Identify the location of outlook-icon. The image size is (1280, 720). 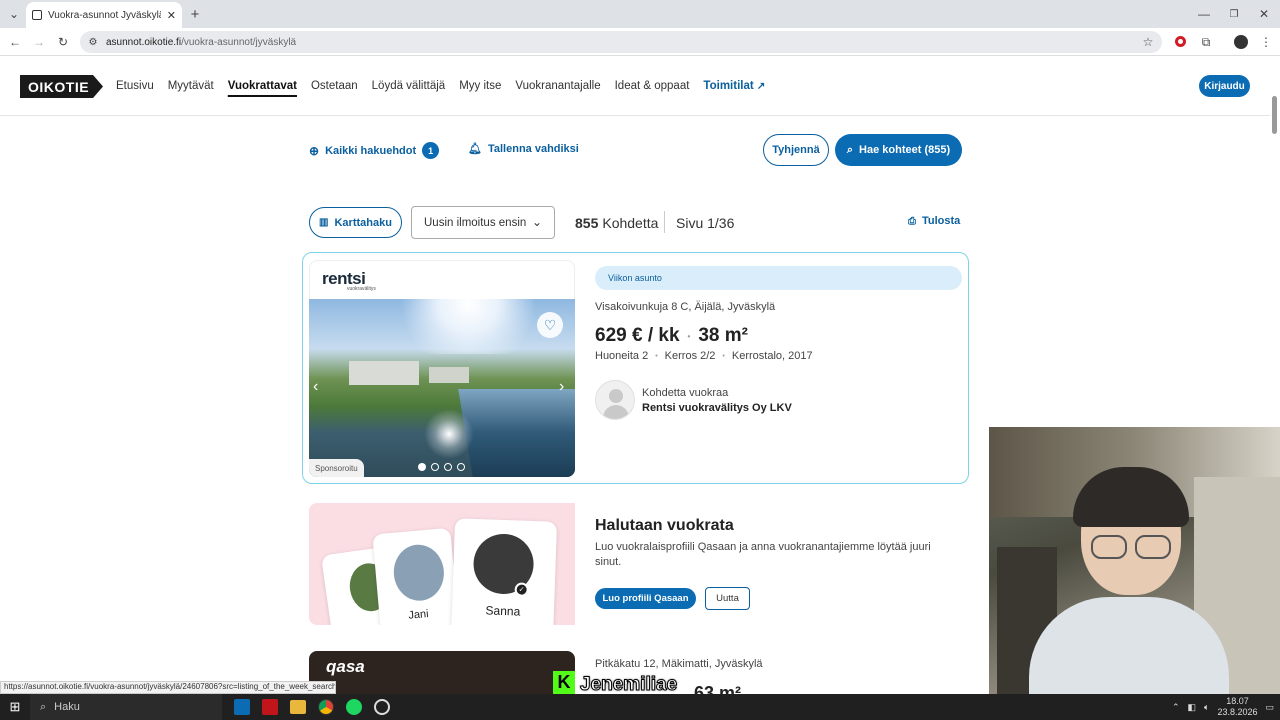
(242, 707).